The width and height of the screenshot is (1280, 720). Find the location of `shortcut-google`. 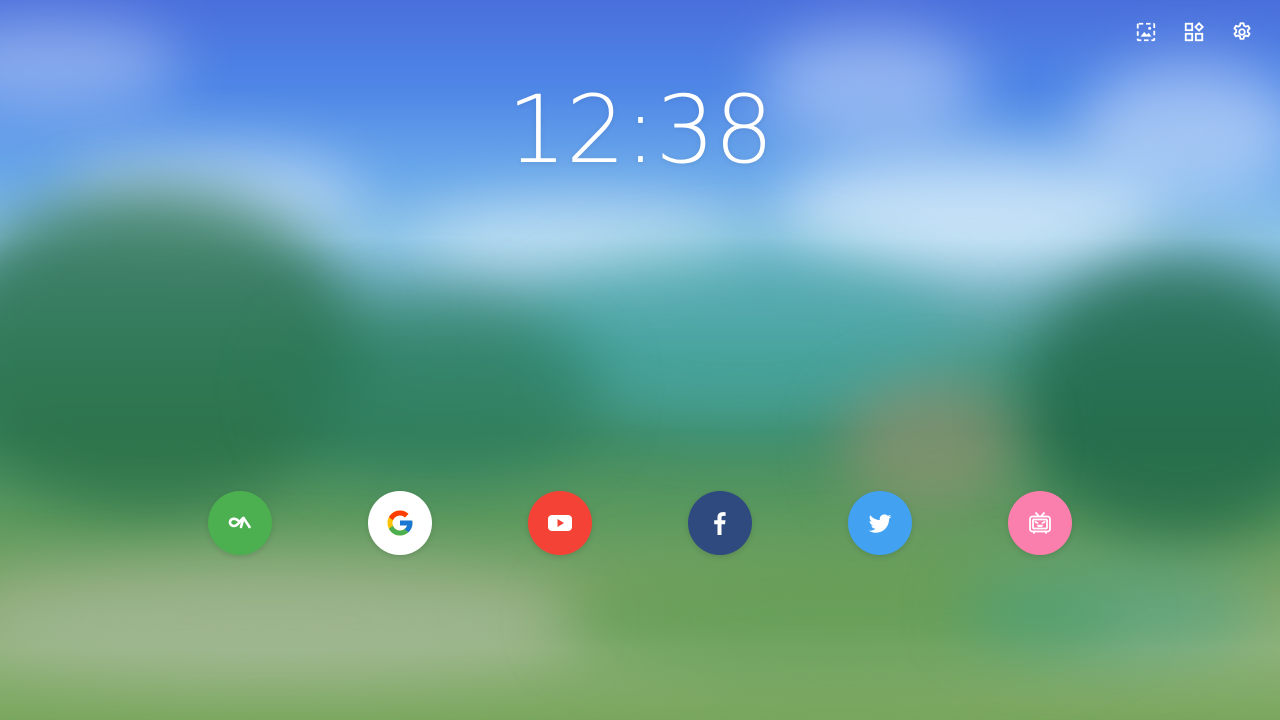

shortcut-google is located at coordinates (400, 523).